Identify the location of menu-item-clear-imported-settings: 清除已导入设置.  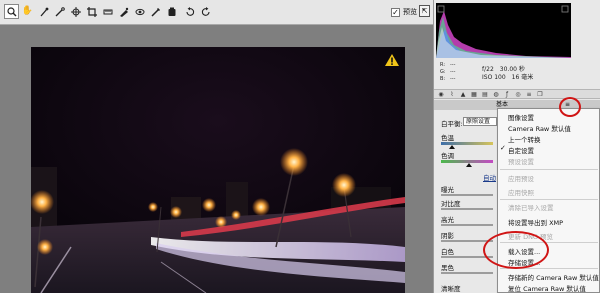
(531, 208).